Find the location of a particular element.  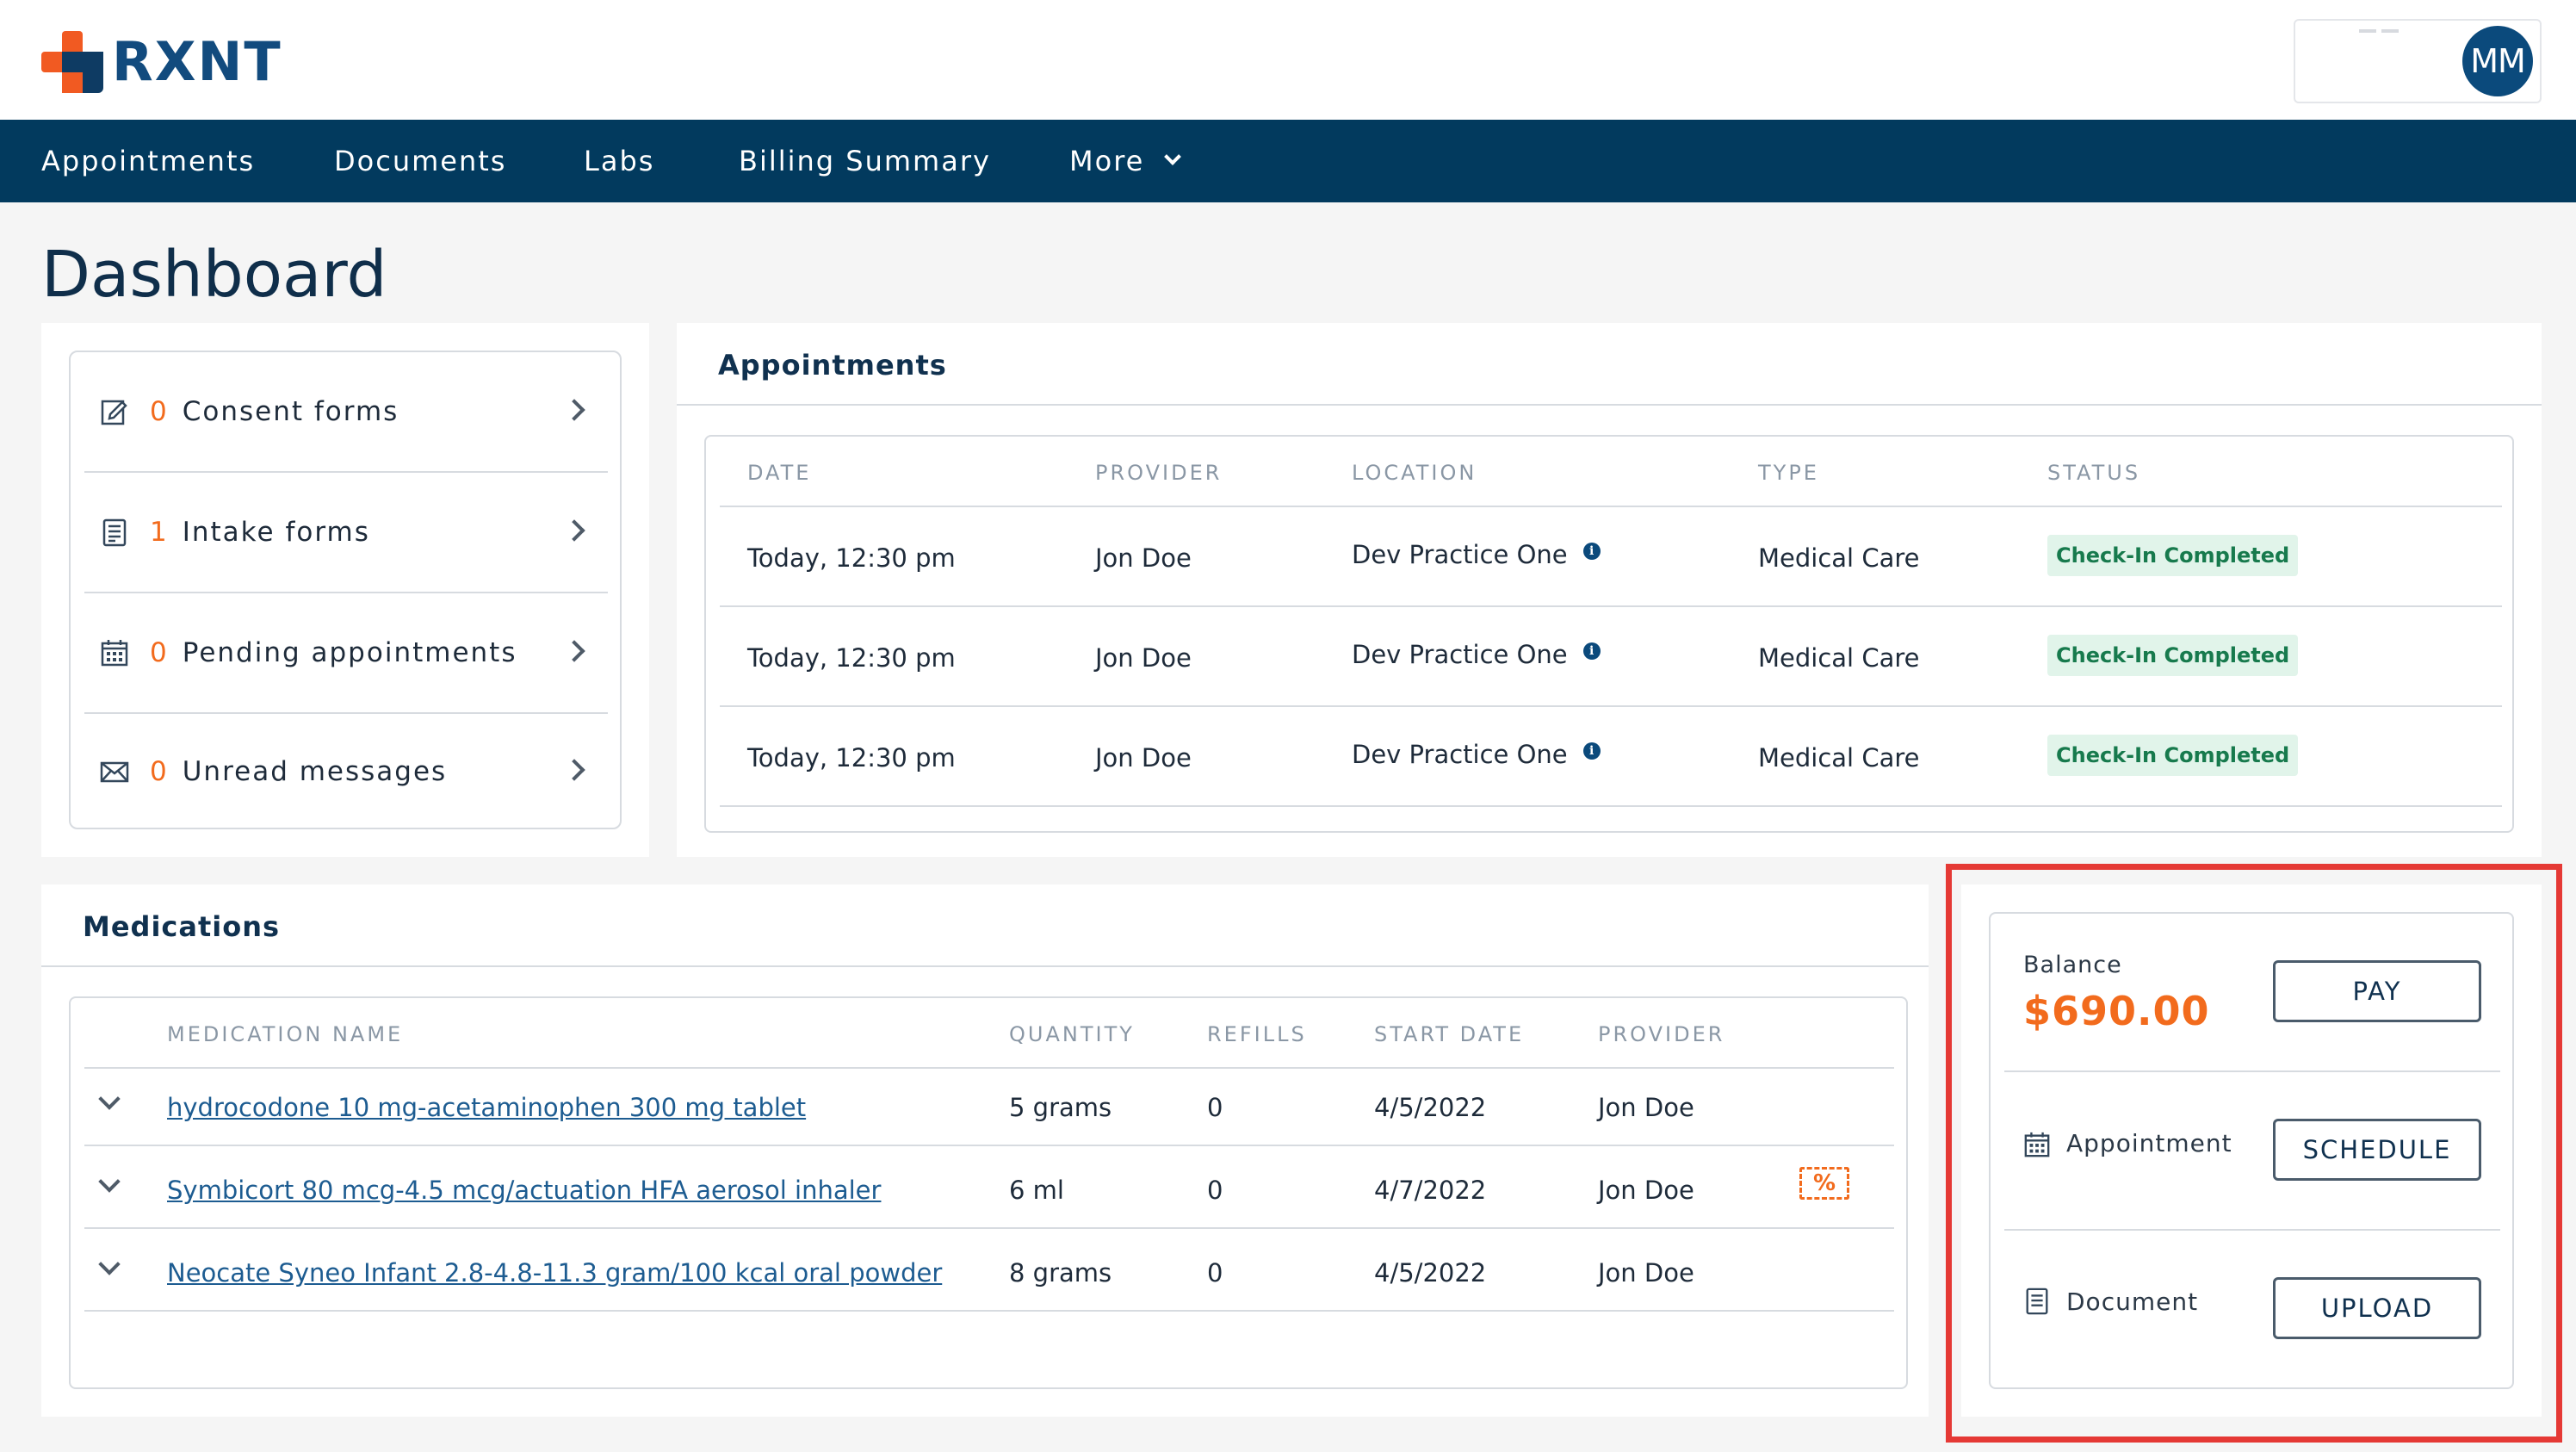

nav-appointments: Appointments is located at coordinates (148, 161).